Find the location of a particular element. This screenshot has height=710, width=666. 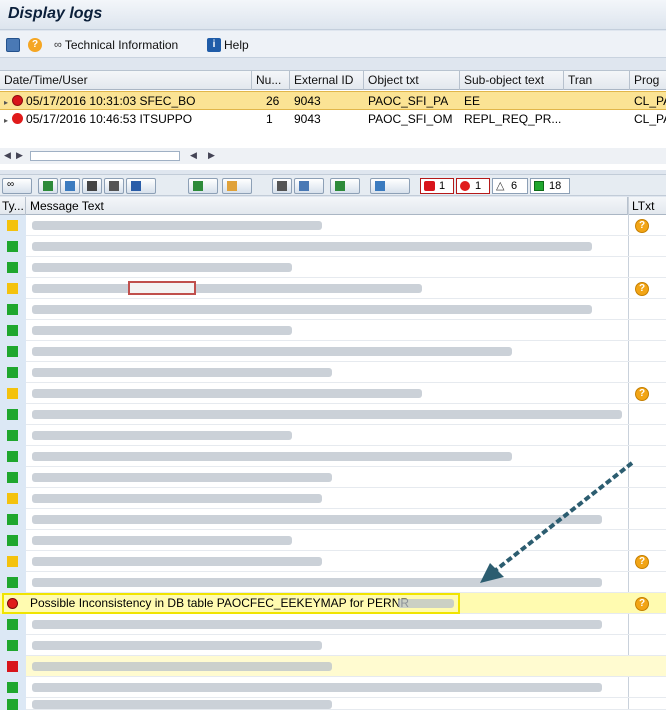

application-toolbar: ? ∞ Technical Information i Help is located at coordinates (333, 44).